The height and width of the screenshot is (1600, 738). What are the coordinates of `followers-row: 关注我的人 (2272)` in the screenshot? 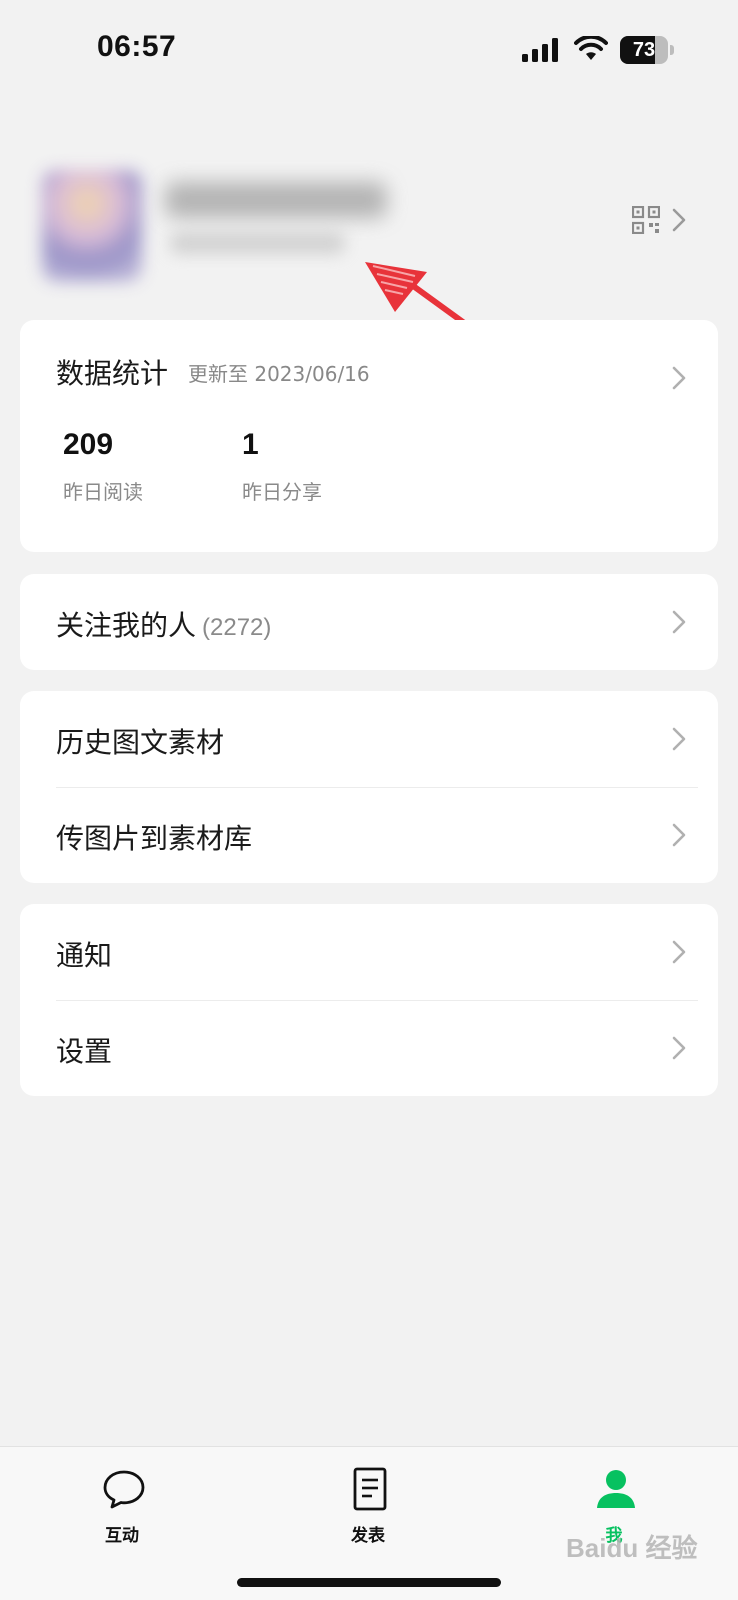 It's located at (369, 622).